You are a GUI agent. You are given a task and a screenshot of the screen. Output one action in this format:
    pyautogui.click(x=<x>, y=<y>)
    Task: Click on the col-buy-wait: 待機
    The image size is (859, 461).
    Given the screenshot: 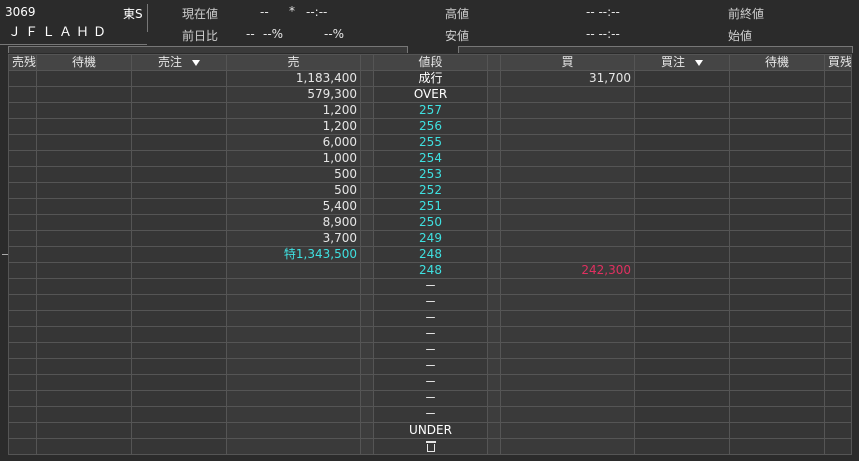 What is the action you would take?
    pyautogui.click(x=777, y=62)
    